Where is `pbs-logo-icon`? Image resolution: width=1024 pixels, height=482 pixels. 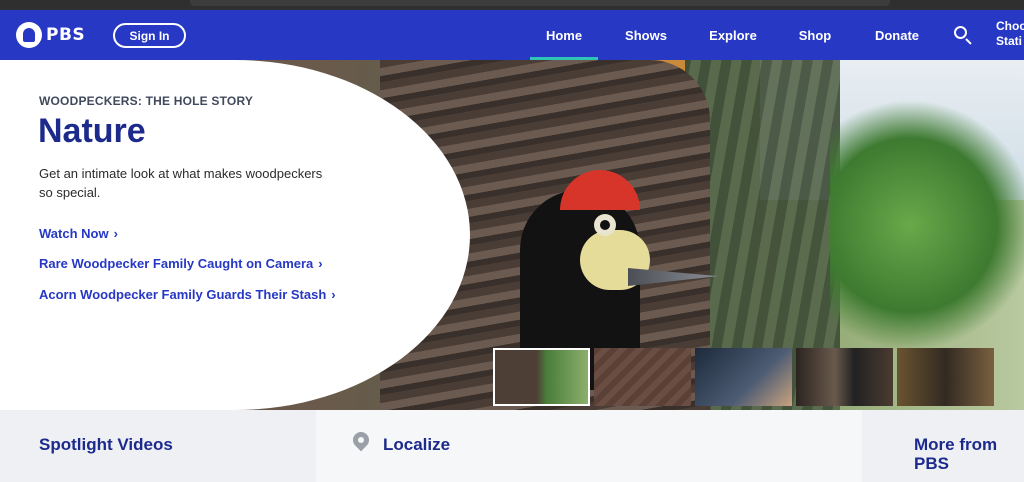 pbs-logo-icon is located at coordinates (29, 35).